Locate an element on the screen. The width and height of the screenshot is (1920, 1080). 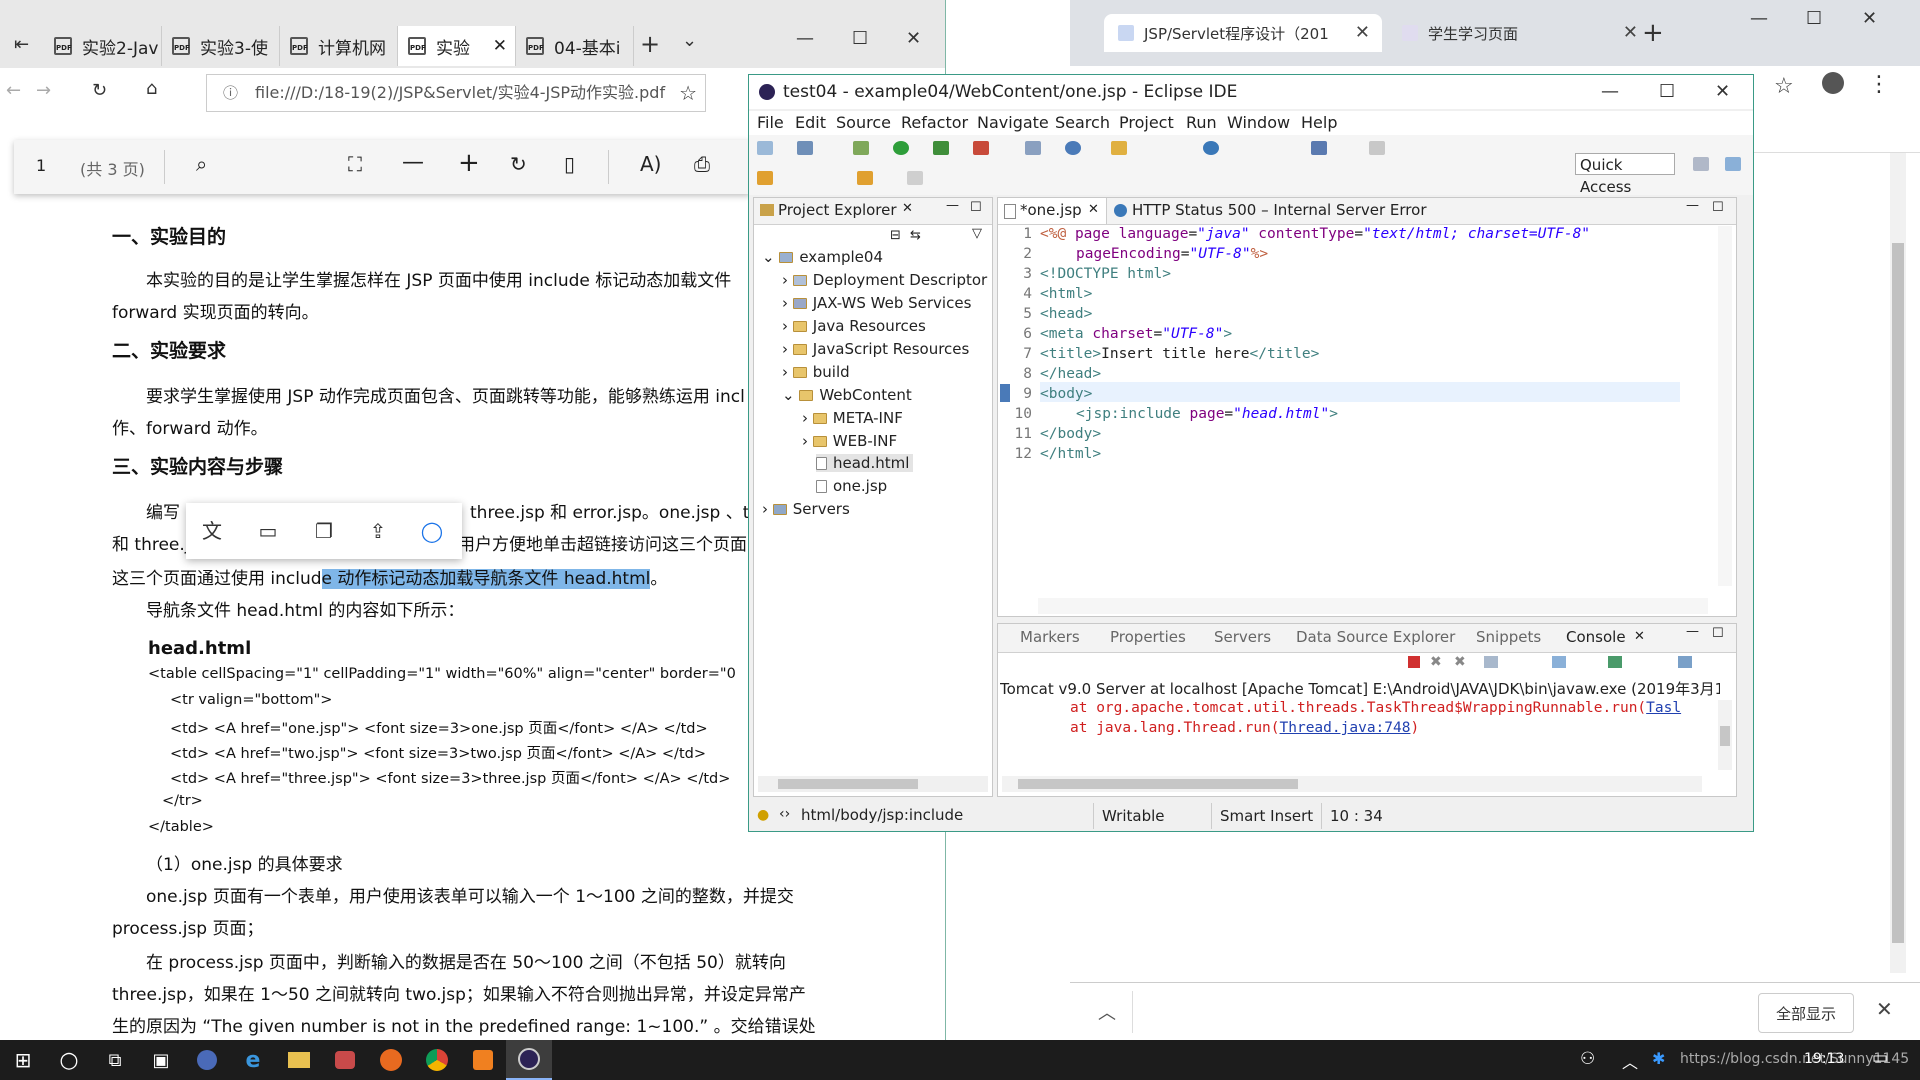
tree-item-jaxws: › JAX-WS Web Services is located at coordinates (876, 303).